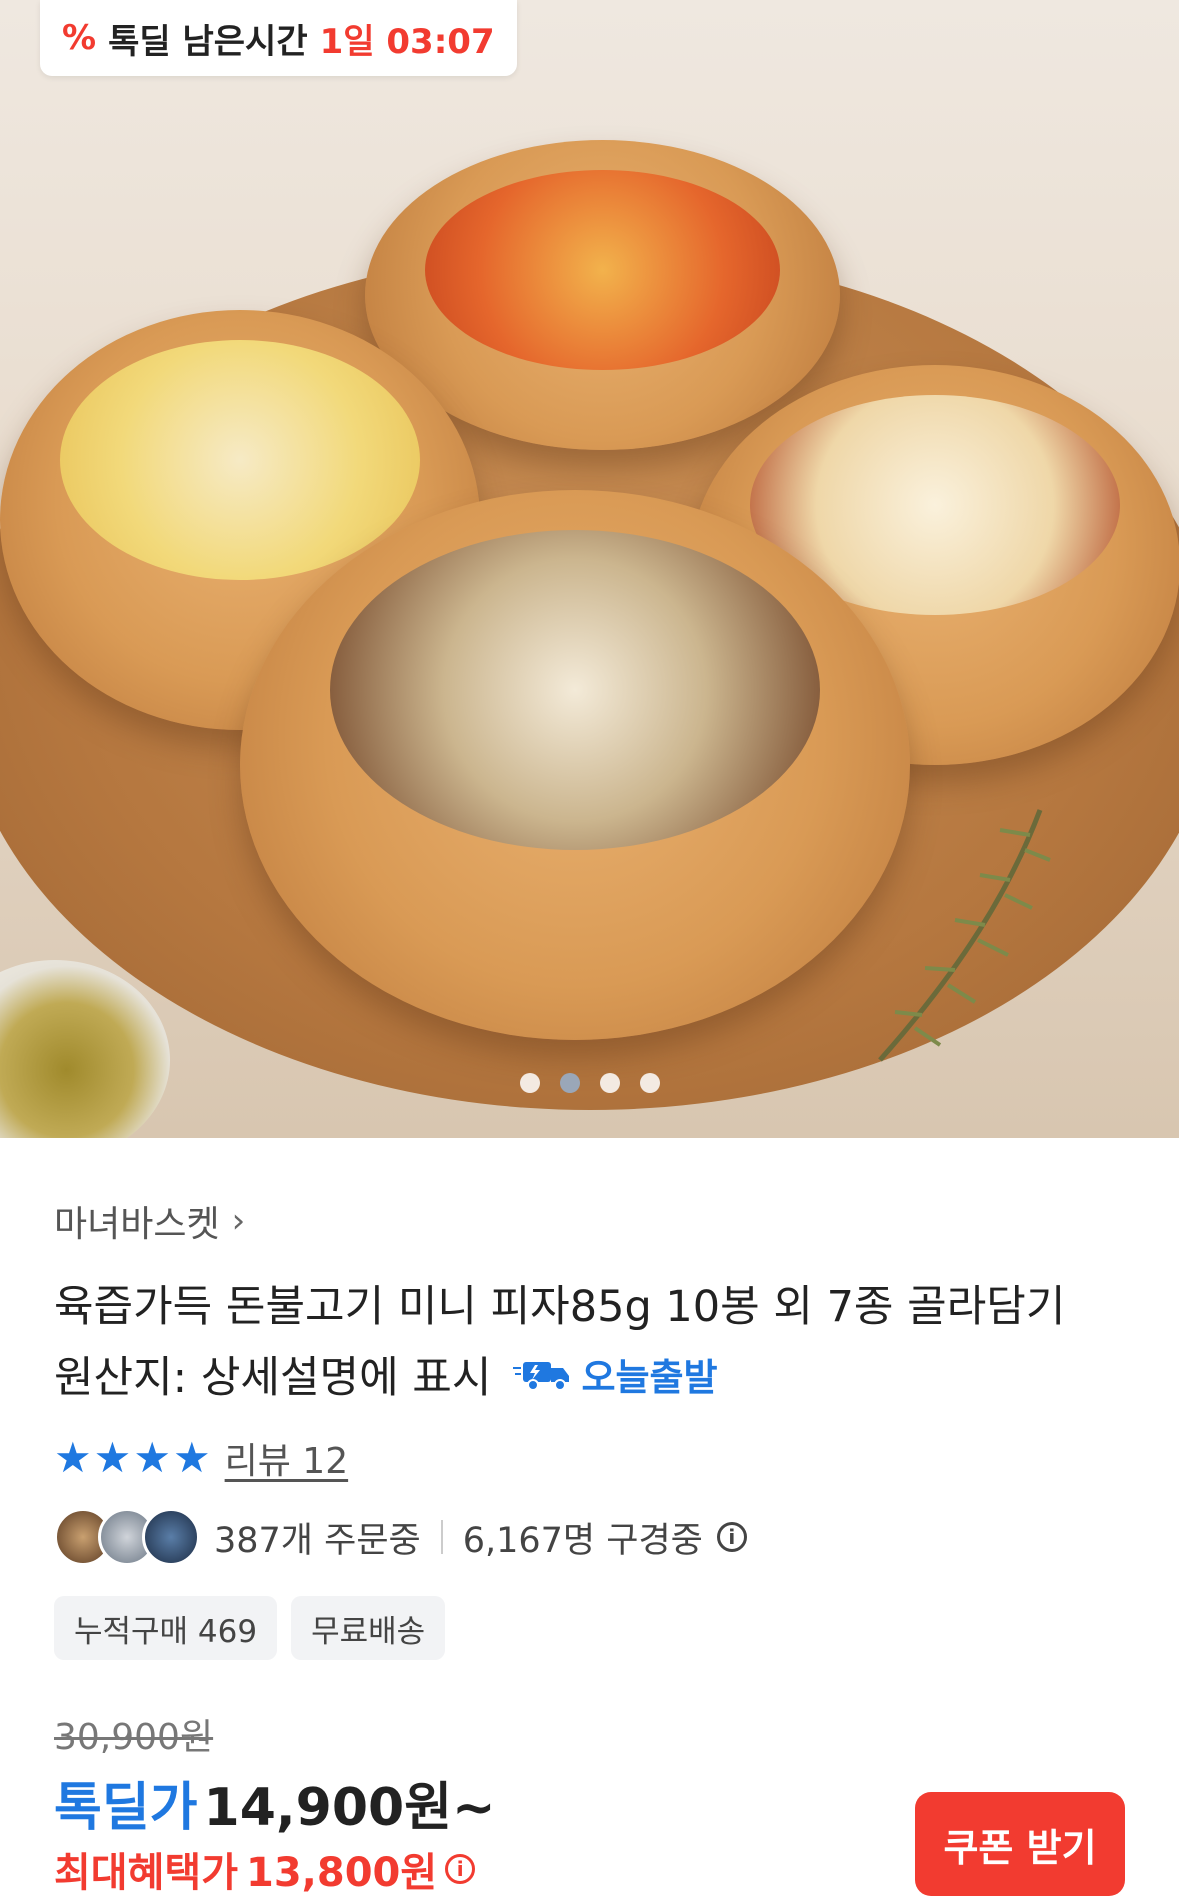 This screenshot has height=1899, width=1179. What do you see at coordinates (441, 1537) in the screenshot?
I see `divider` at bounding box center [441, 1537].